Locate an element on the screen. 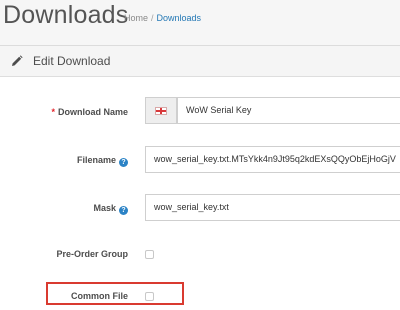 The image size is (400, 310). flag-icon is located at coordinates (161, 111).